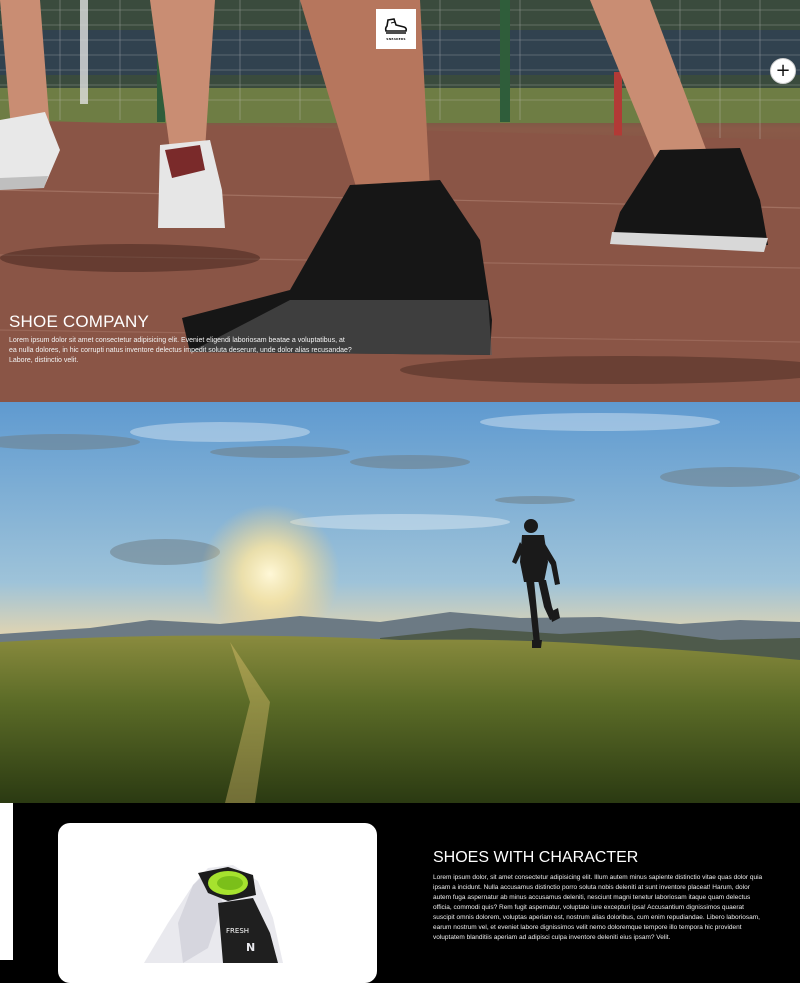  What do you see at coordinates (536, 857) in the screenshot?
I see `product-title: SHOES WITH CHARACTER` at bounding box center [536, 857].